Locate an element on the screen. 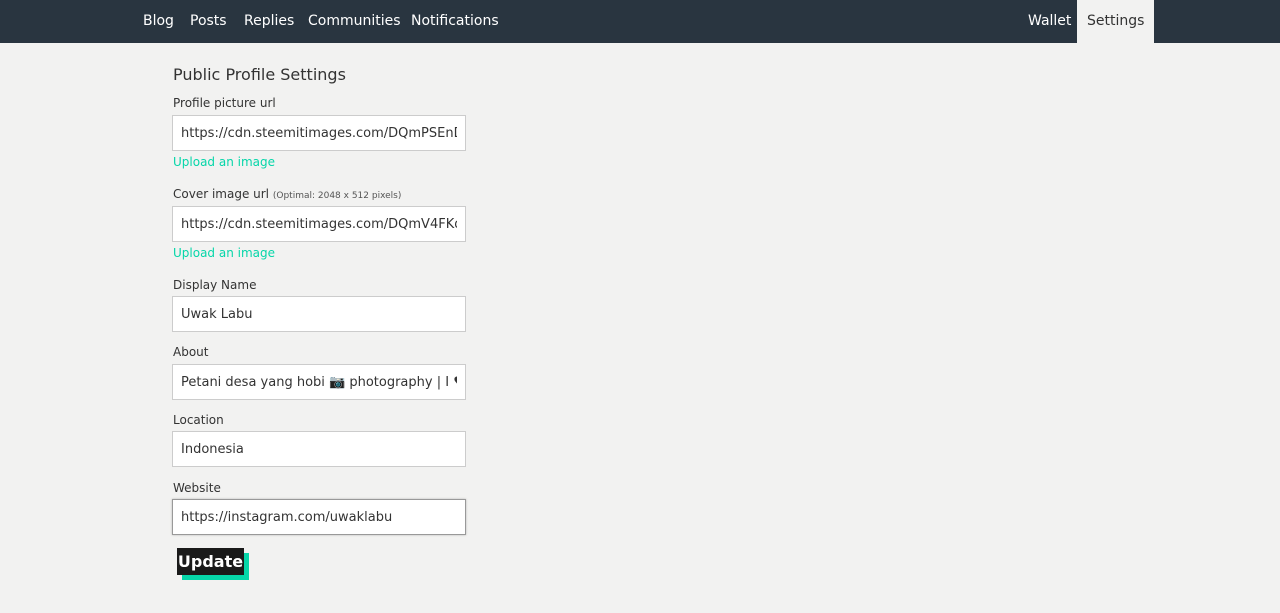  about-input is located at coordinates (319, 382).